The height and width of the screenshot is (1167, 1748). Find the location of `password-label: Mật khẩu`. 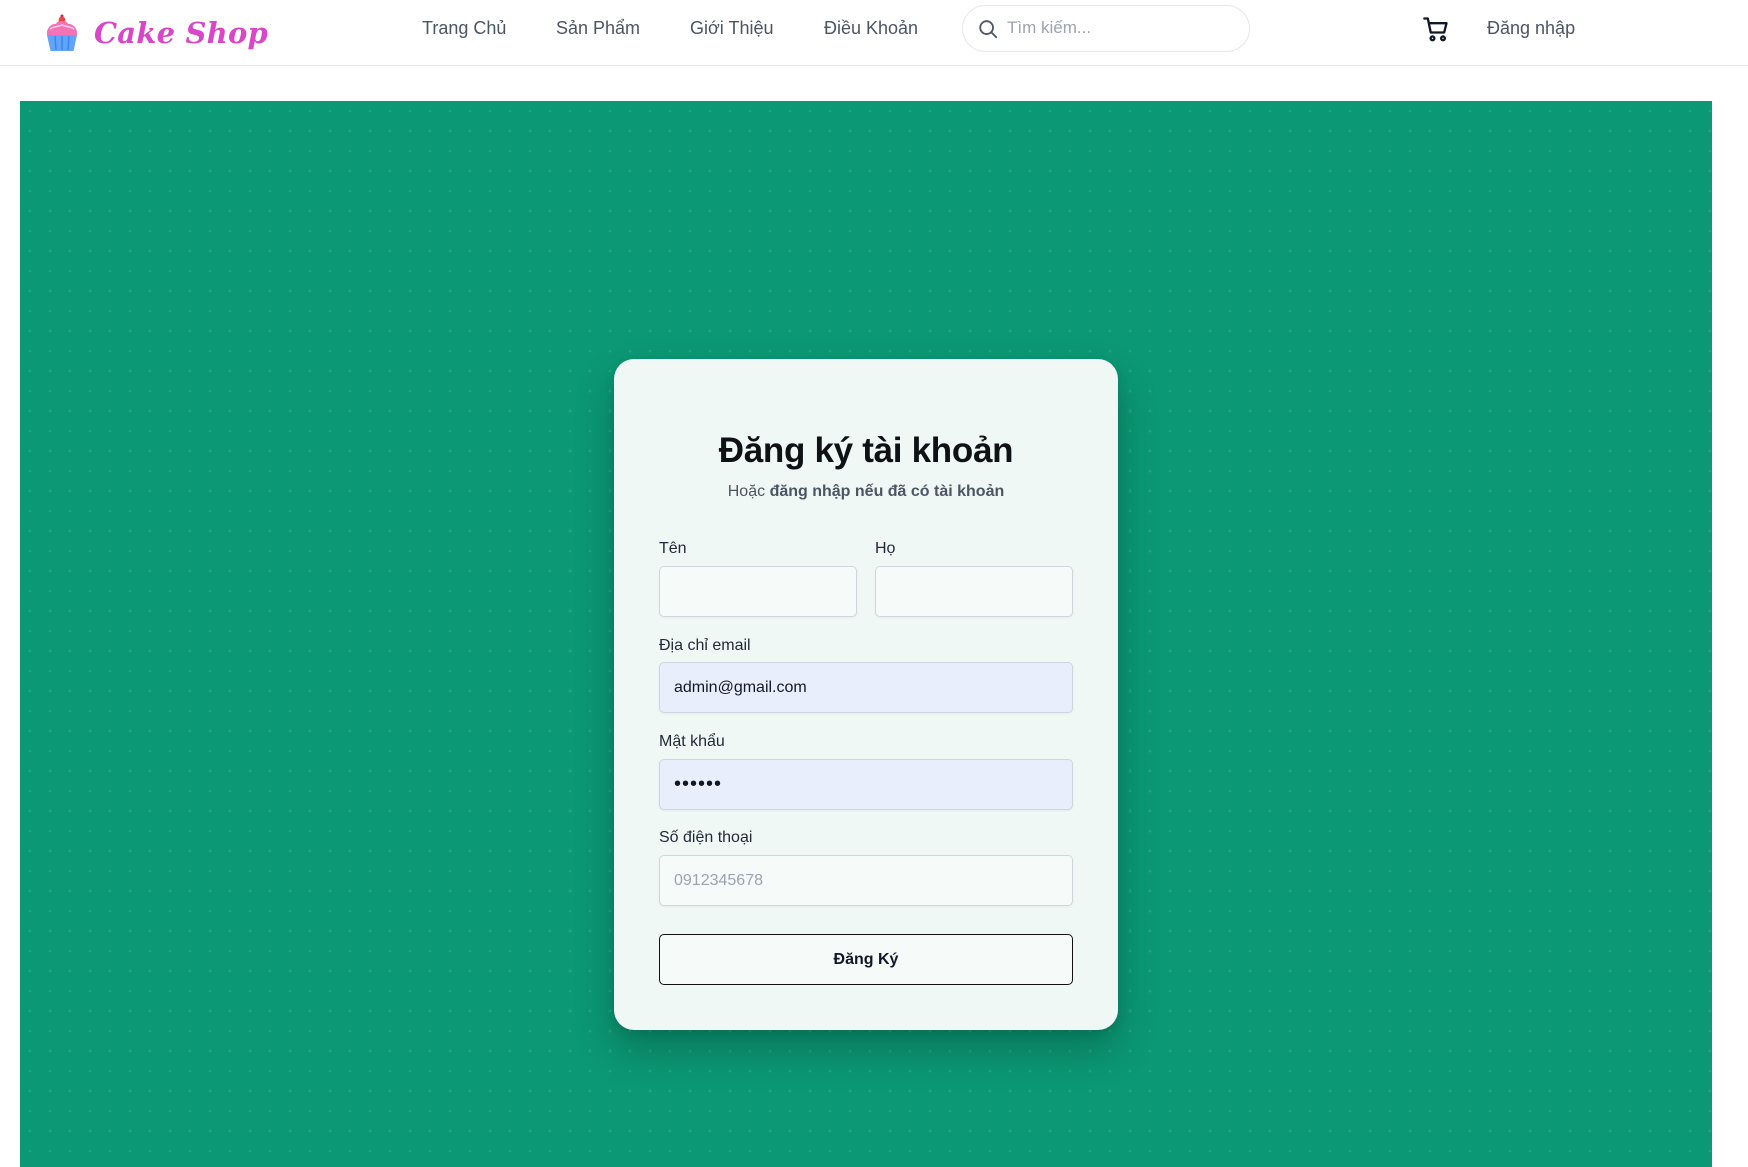

password-label: Mật khẩu is located at coordinates (692, 741).